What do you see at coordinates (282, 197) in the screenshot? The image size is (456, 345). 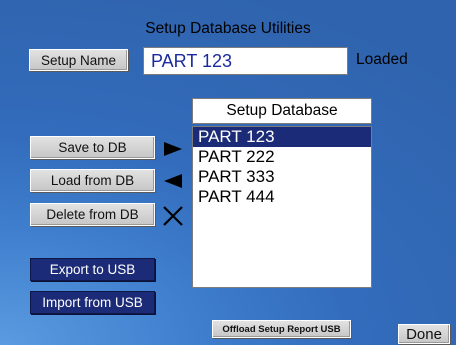 I see `list-item: PART 444` at bounding box center [282, 197].